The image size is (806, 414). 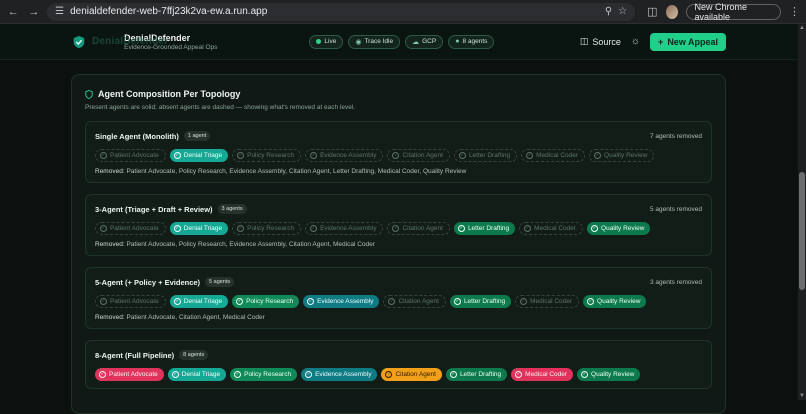 What do you see at coordinates (794, 11) in the screenshot?
I see `chrome-menu-icon: ⋮` at bounding box center [794, 11].